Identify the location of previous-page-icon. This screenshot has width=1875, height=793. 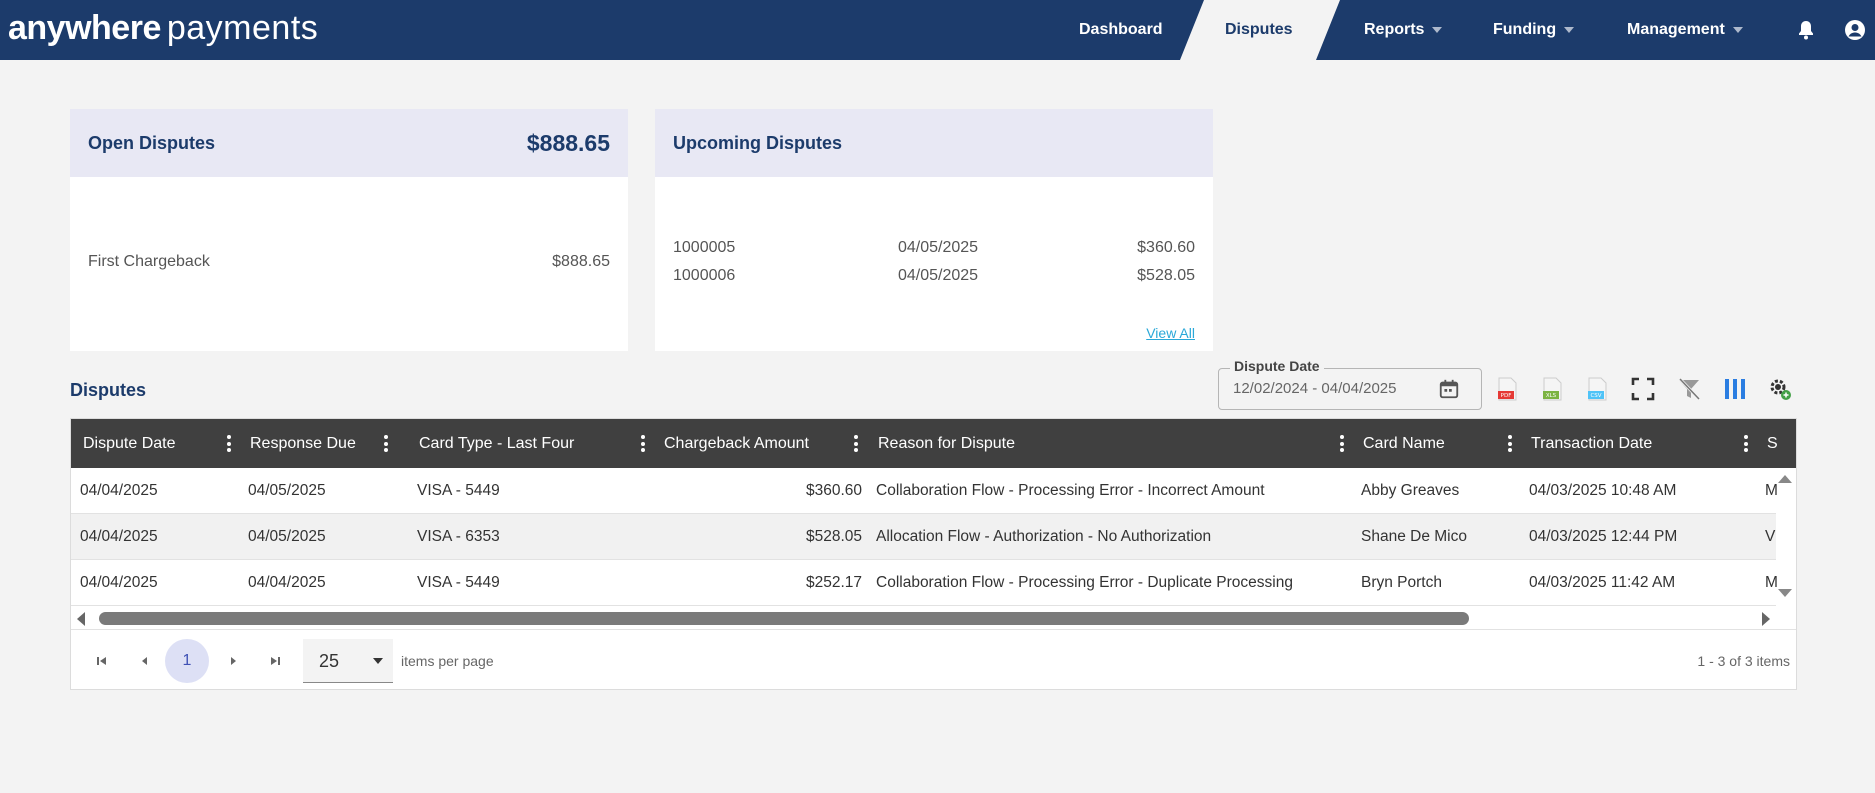
(145, 661).